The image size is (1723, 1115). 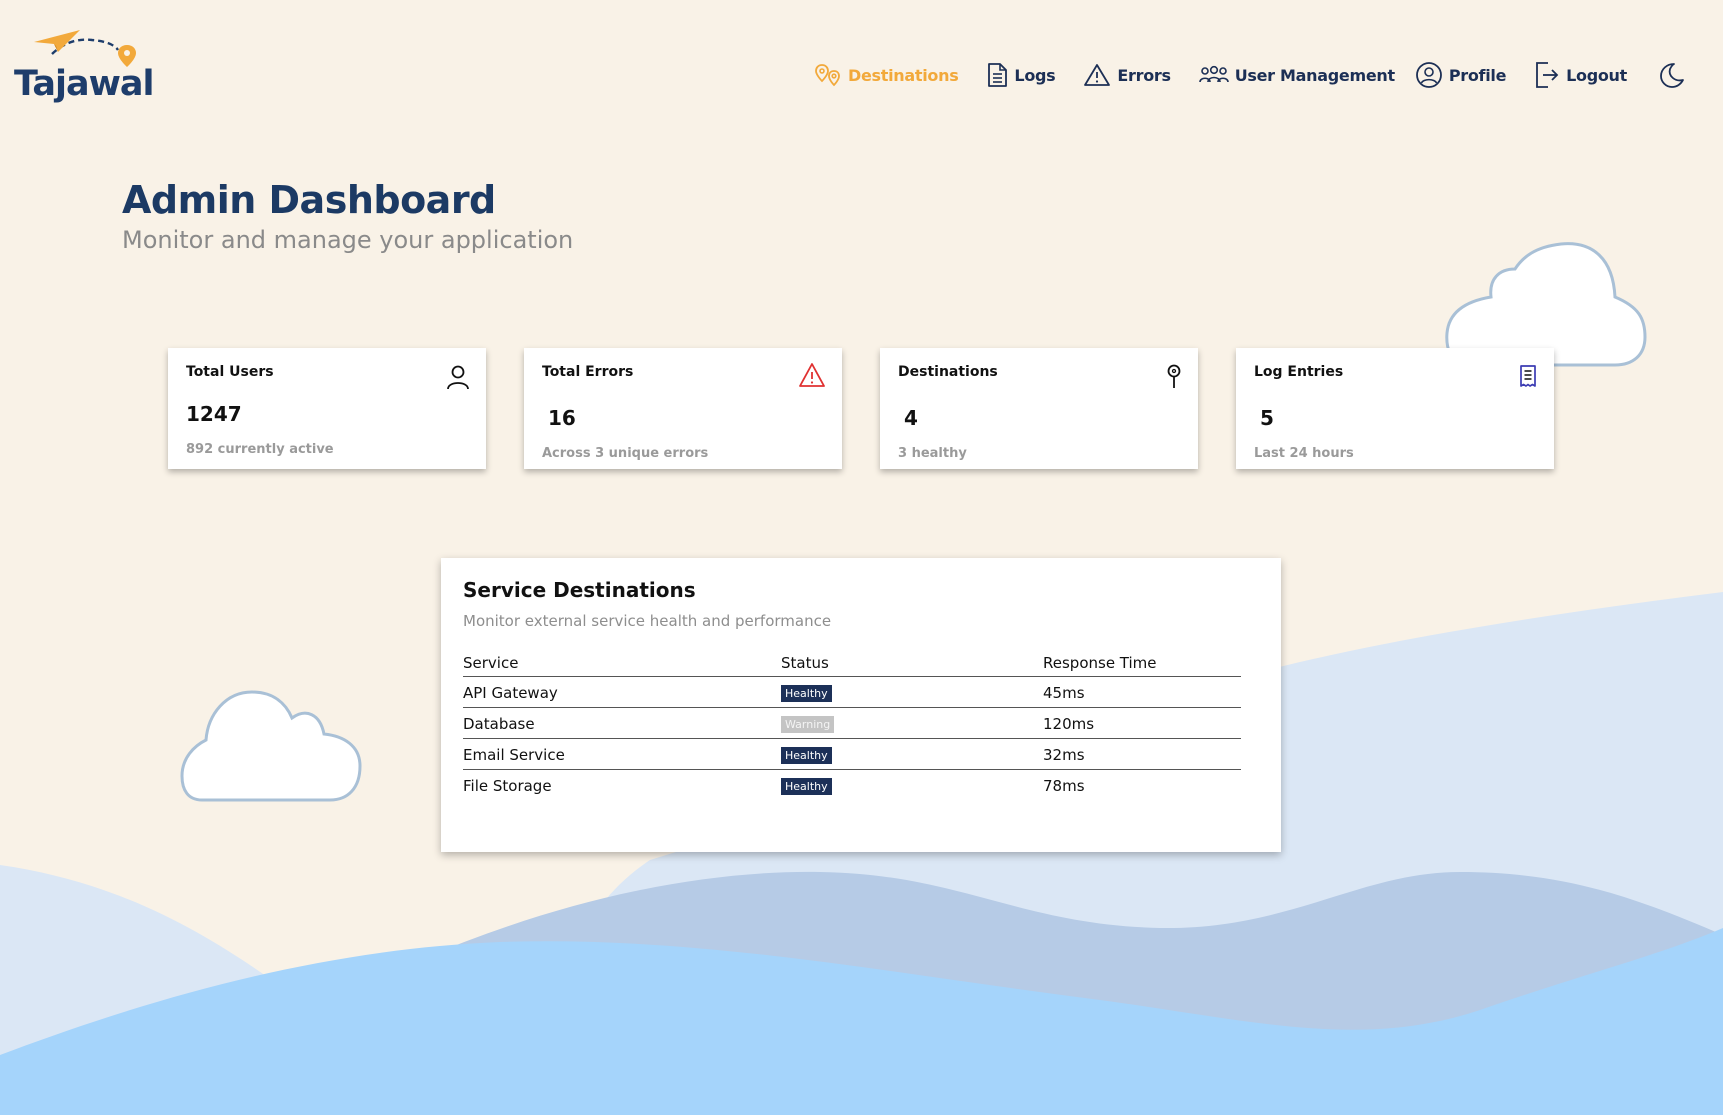 I want to click on map-pin-icon, so click(x=1174, y=376).